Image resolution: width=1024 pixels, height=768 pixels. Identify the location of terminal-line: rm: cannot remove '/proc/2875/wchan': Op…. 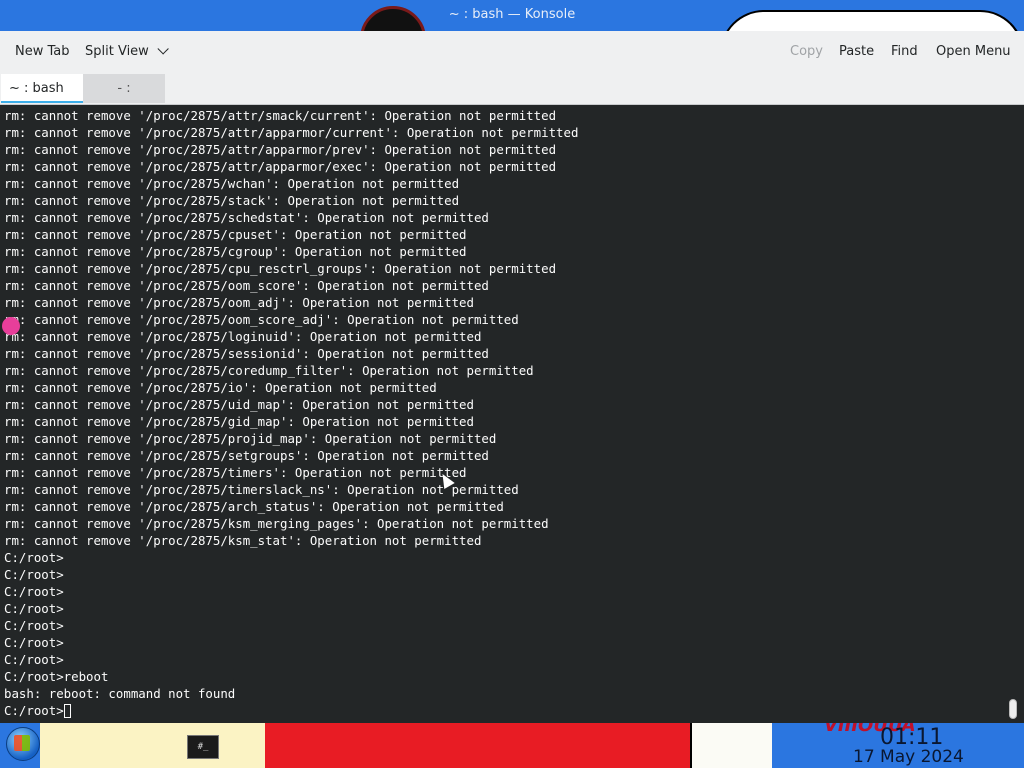
(232, 183).